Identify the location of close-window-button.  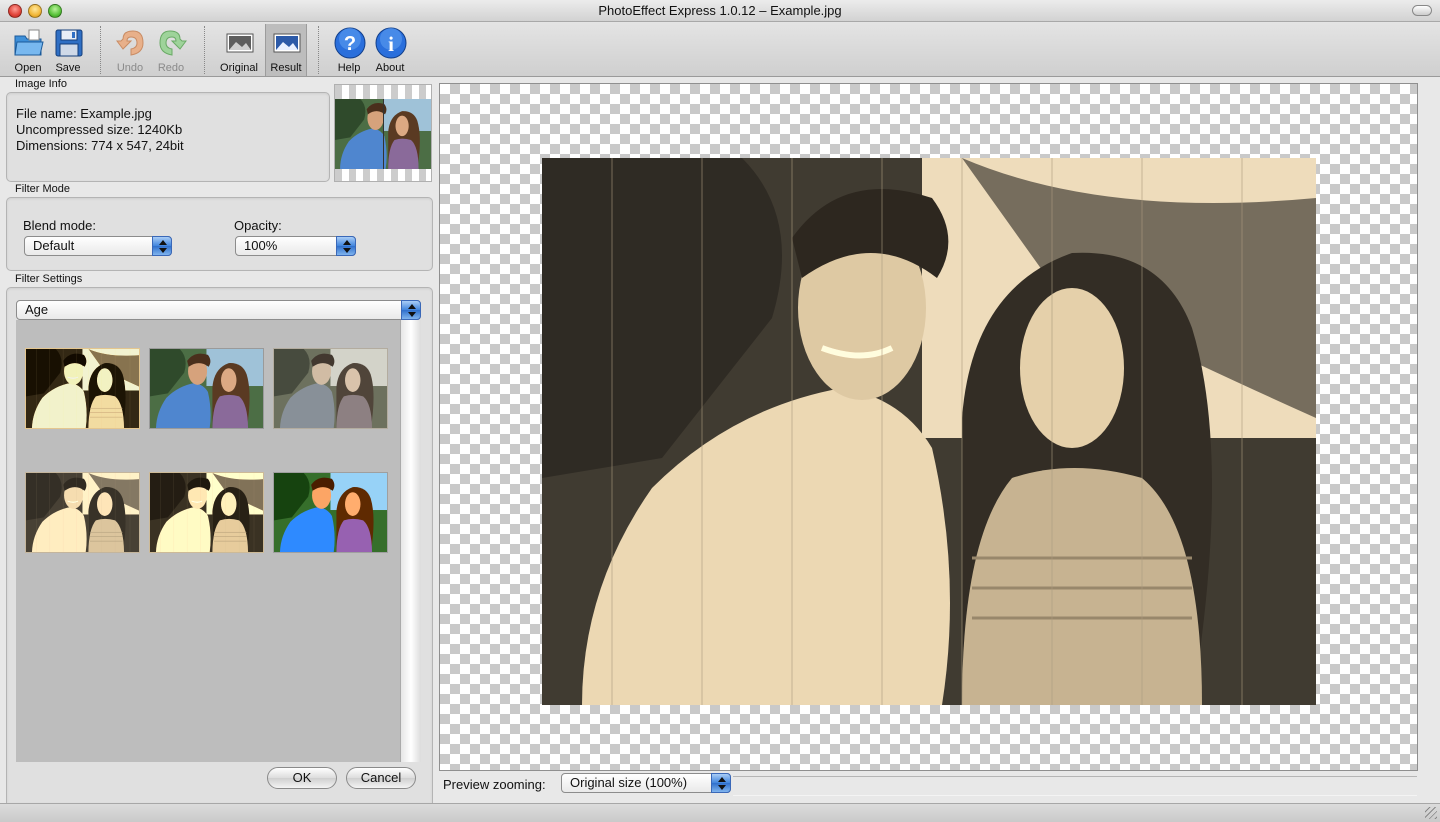
(15, 11).